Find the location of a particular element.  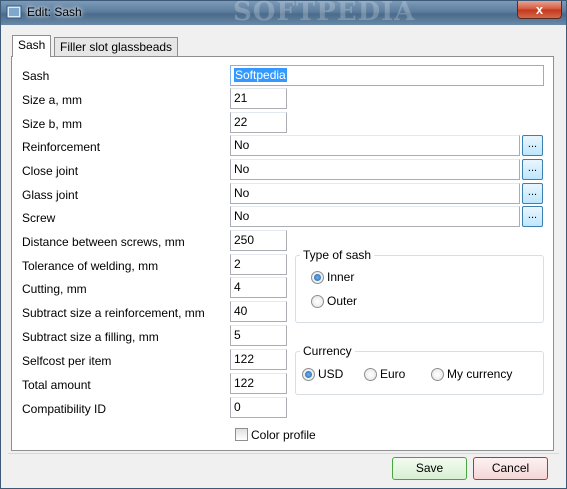

distance-screws-input: 250 is located at coordinates (258, 240).